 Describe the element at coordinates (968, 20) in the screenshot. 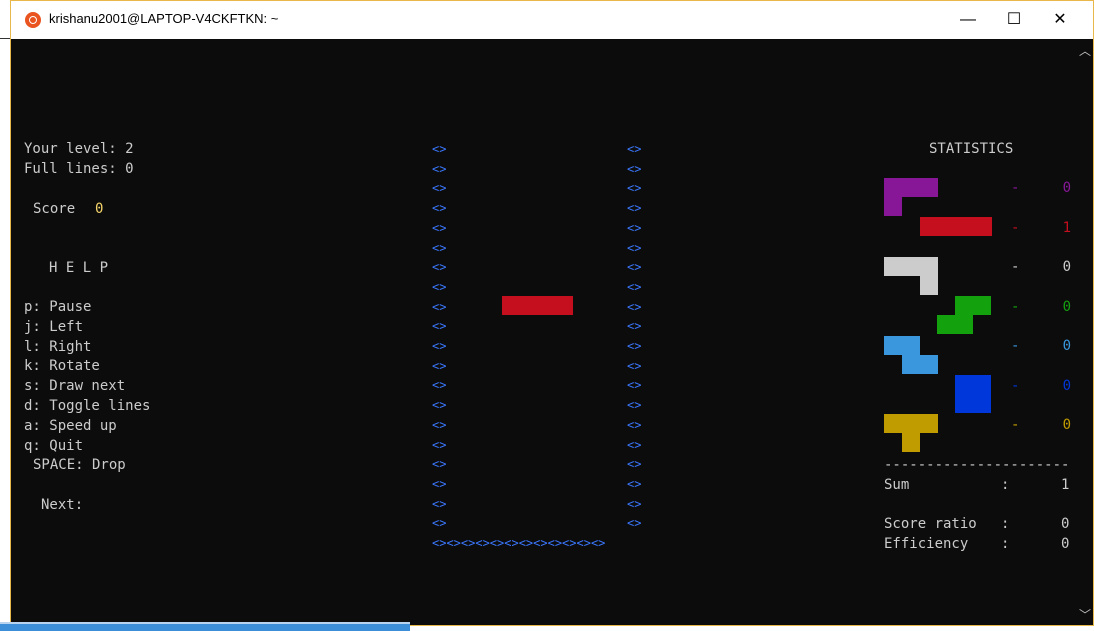

I see `minimize-button: —` at that location.